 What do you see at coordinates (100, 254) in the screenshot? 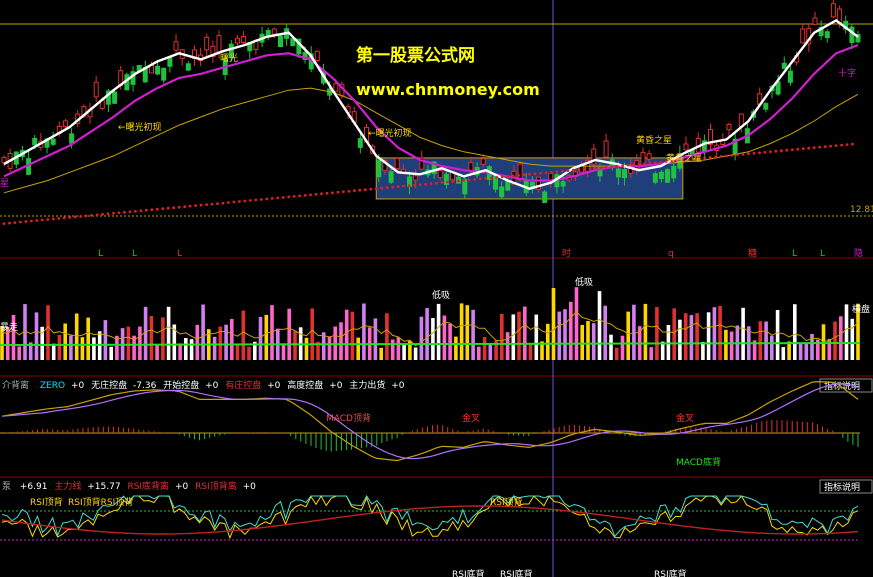
I see `marker-1: L` at bounding box center [100, 254].